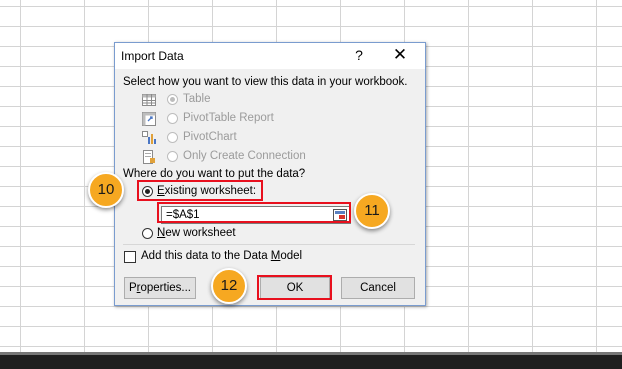 Image resolution: width=622 pixels, height=369 pixels. I want to click on taskbar-strip, so click(311, 360).